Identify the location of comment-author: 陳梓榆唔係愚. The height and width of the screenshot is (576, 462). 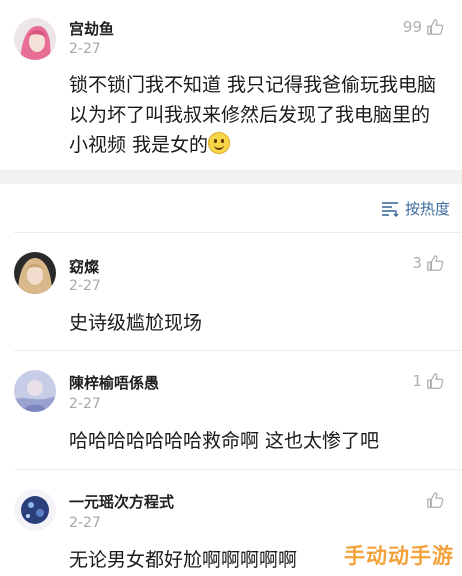
(114, 382).